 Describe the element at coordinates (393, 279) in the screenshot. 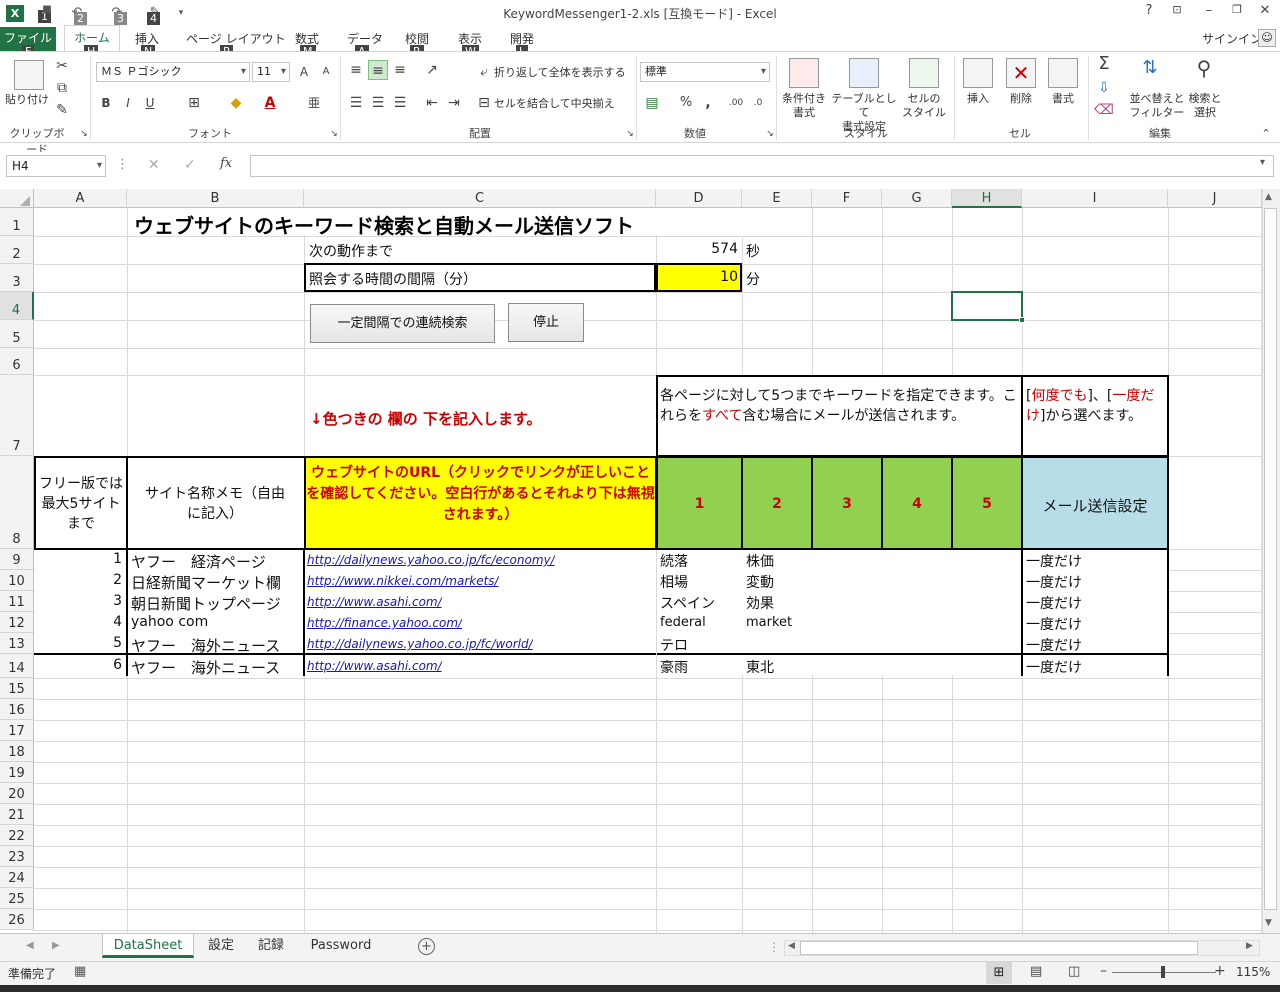

I see `interval-label: 照会する時間の間隔（分）` at that location.